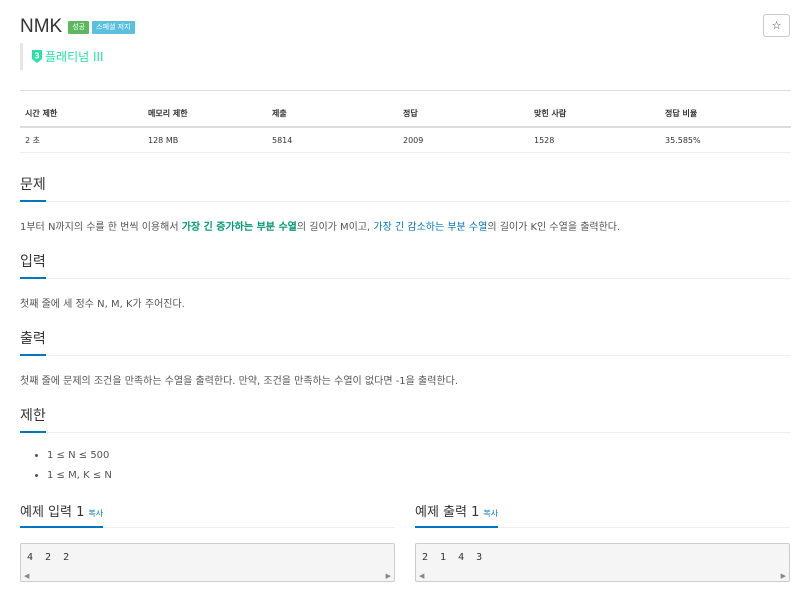 This screenshot has width=800, height=592. What do you see at coordinates (207, 562) in the screenshot?
I see `sample-input-box: 4 2 2 ◀ ▶` at bounding box center [207, 562].